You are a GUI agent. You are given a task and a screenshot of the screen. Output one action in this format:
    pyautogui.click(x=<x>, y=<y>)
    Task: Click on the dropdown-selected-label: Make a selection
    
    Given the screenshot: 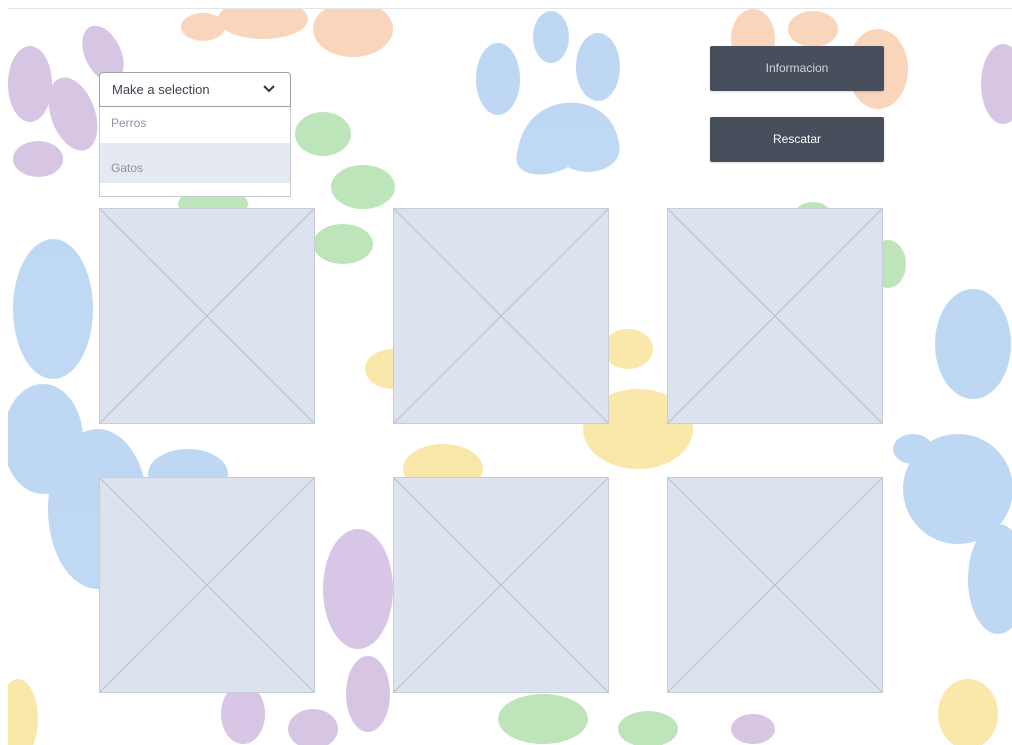 What is the action you would take?
    pyautogui.click(x=161, y=89)
    